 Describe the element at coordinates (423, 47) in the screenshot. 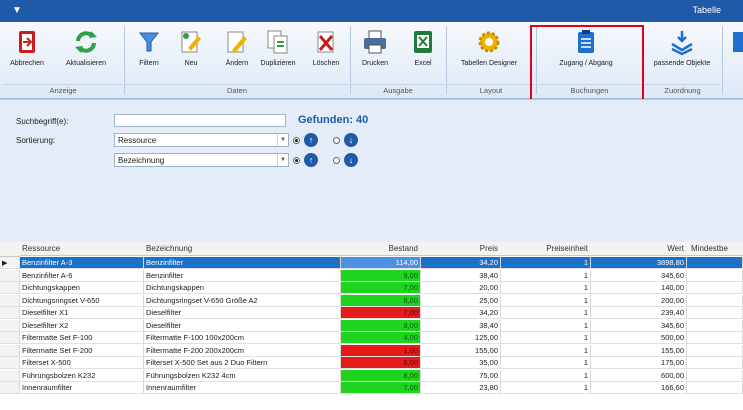

I see `excel-export-button: Excel` at that location.